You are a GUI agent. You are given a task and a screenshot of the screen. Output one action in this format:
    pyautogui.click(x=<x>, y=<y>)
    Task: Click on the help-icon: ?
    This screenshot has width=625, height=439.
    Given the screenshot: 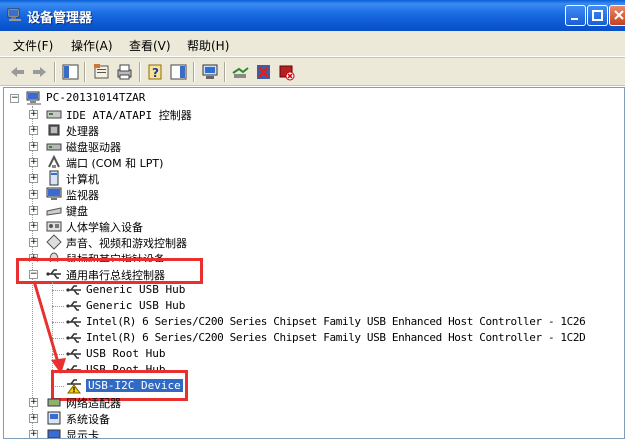 What is the action you would take?
    pyautogui.click(x=155, y=72)
    